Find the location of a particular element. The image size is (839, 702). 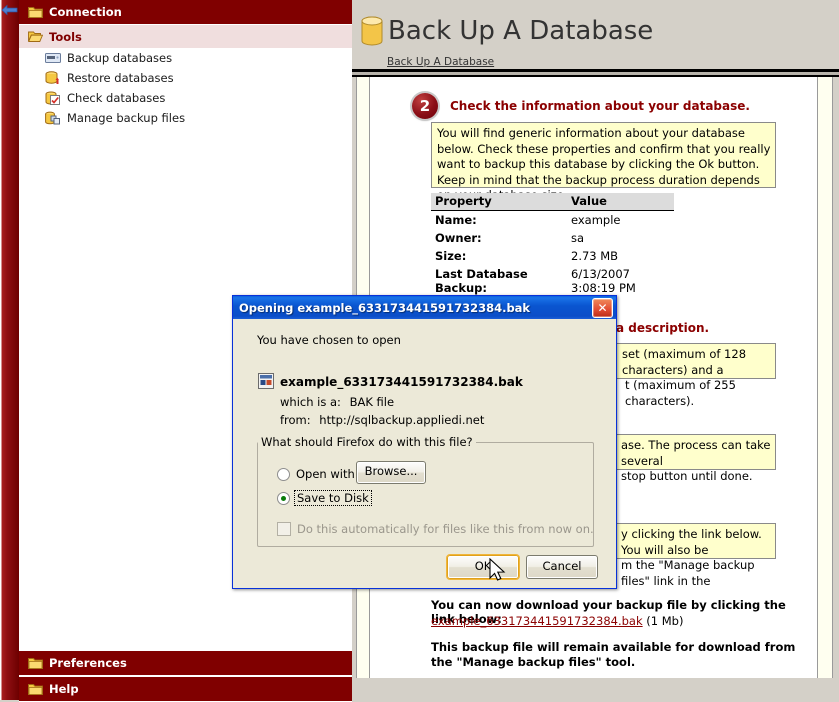

page-title: Back Up A Database is located at coordinates (521, 31).